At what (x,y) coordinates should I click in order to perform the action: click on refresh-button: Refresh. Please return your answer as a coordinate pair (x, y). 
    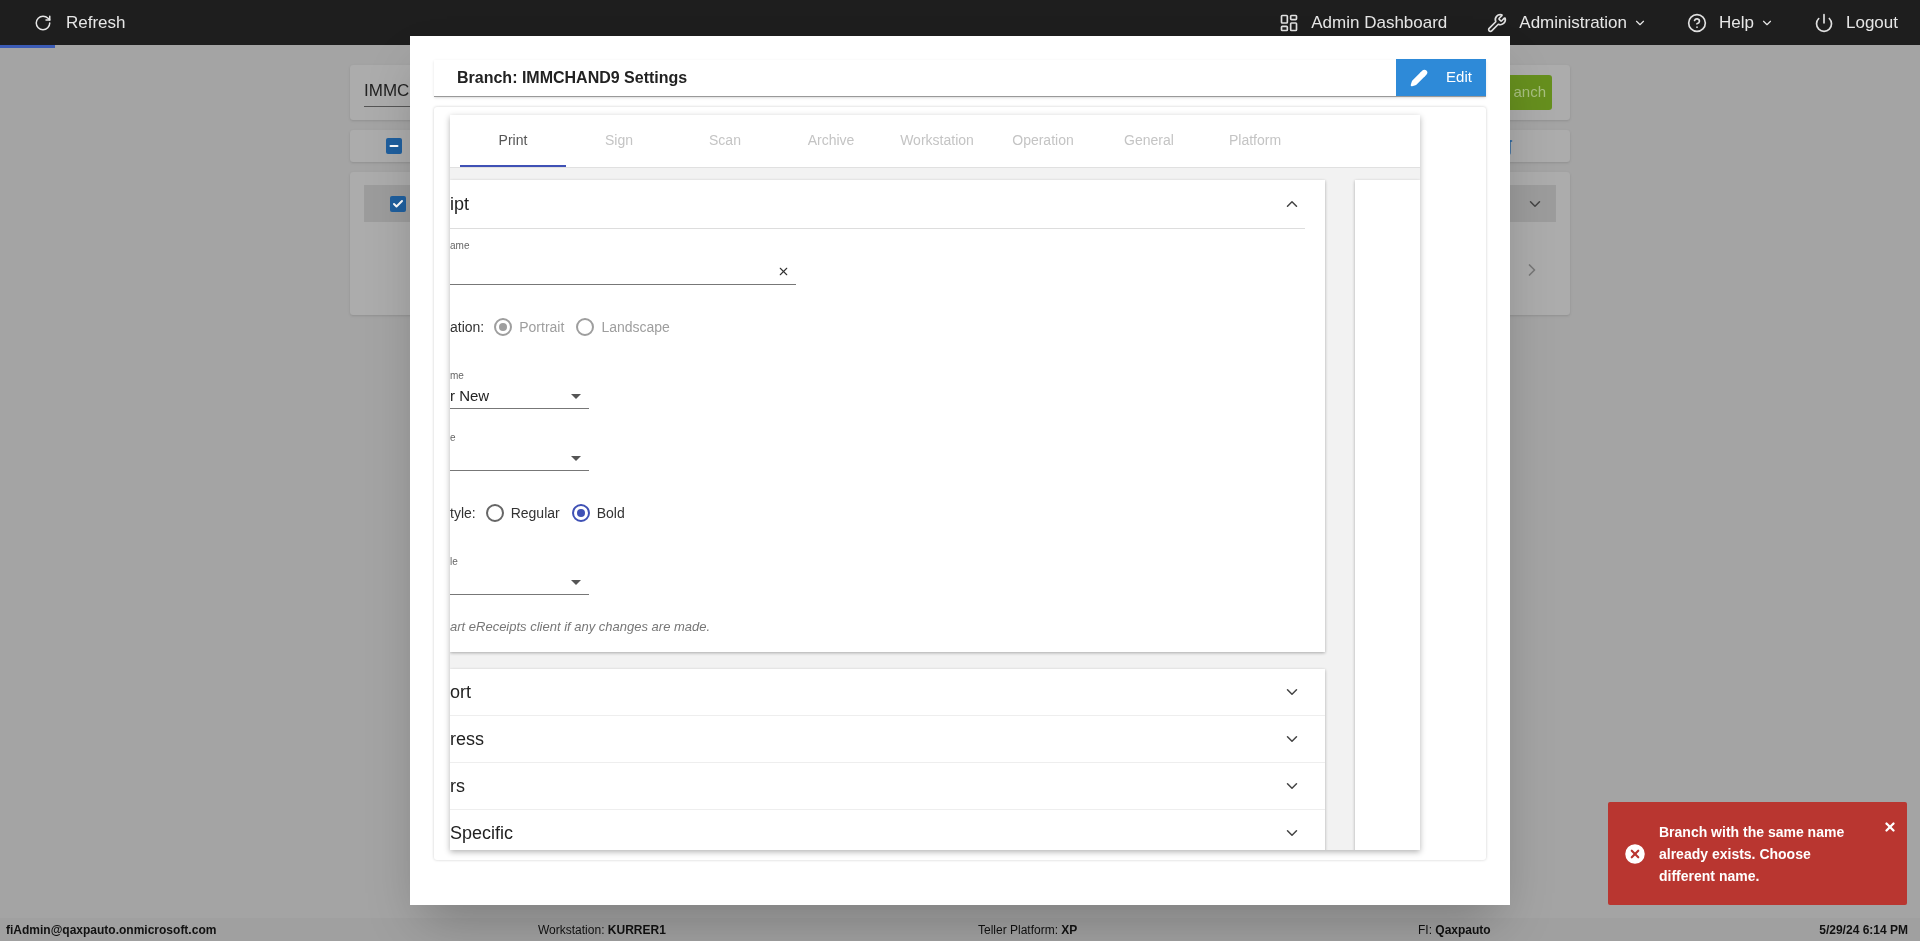
    Looking at the image, I should click on (80, 22).